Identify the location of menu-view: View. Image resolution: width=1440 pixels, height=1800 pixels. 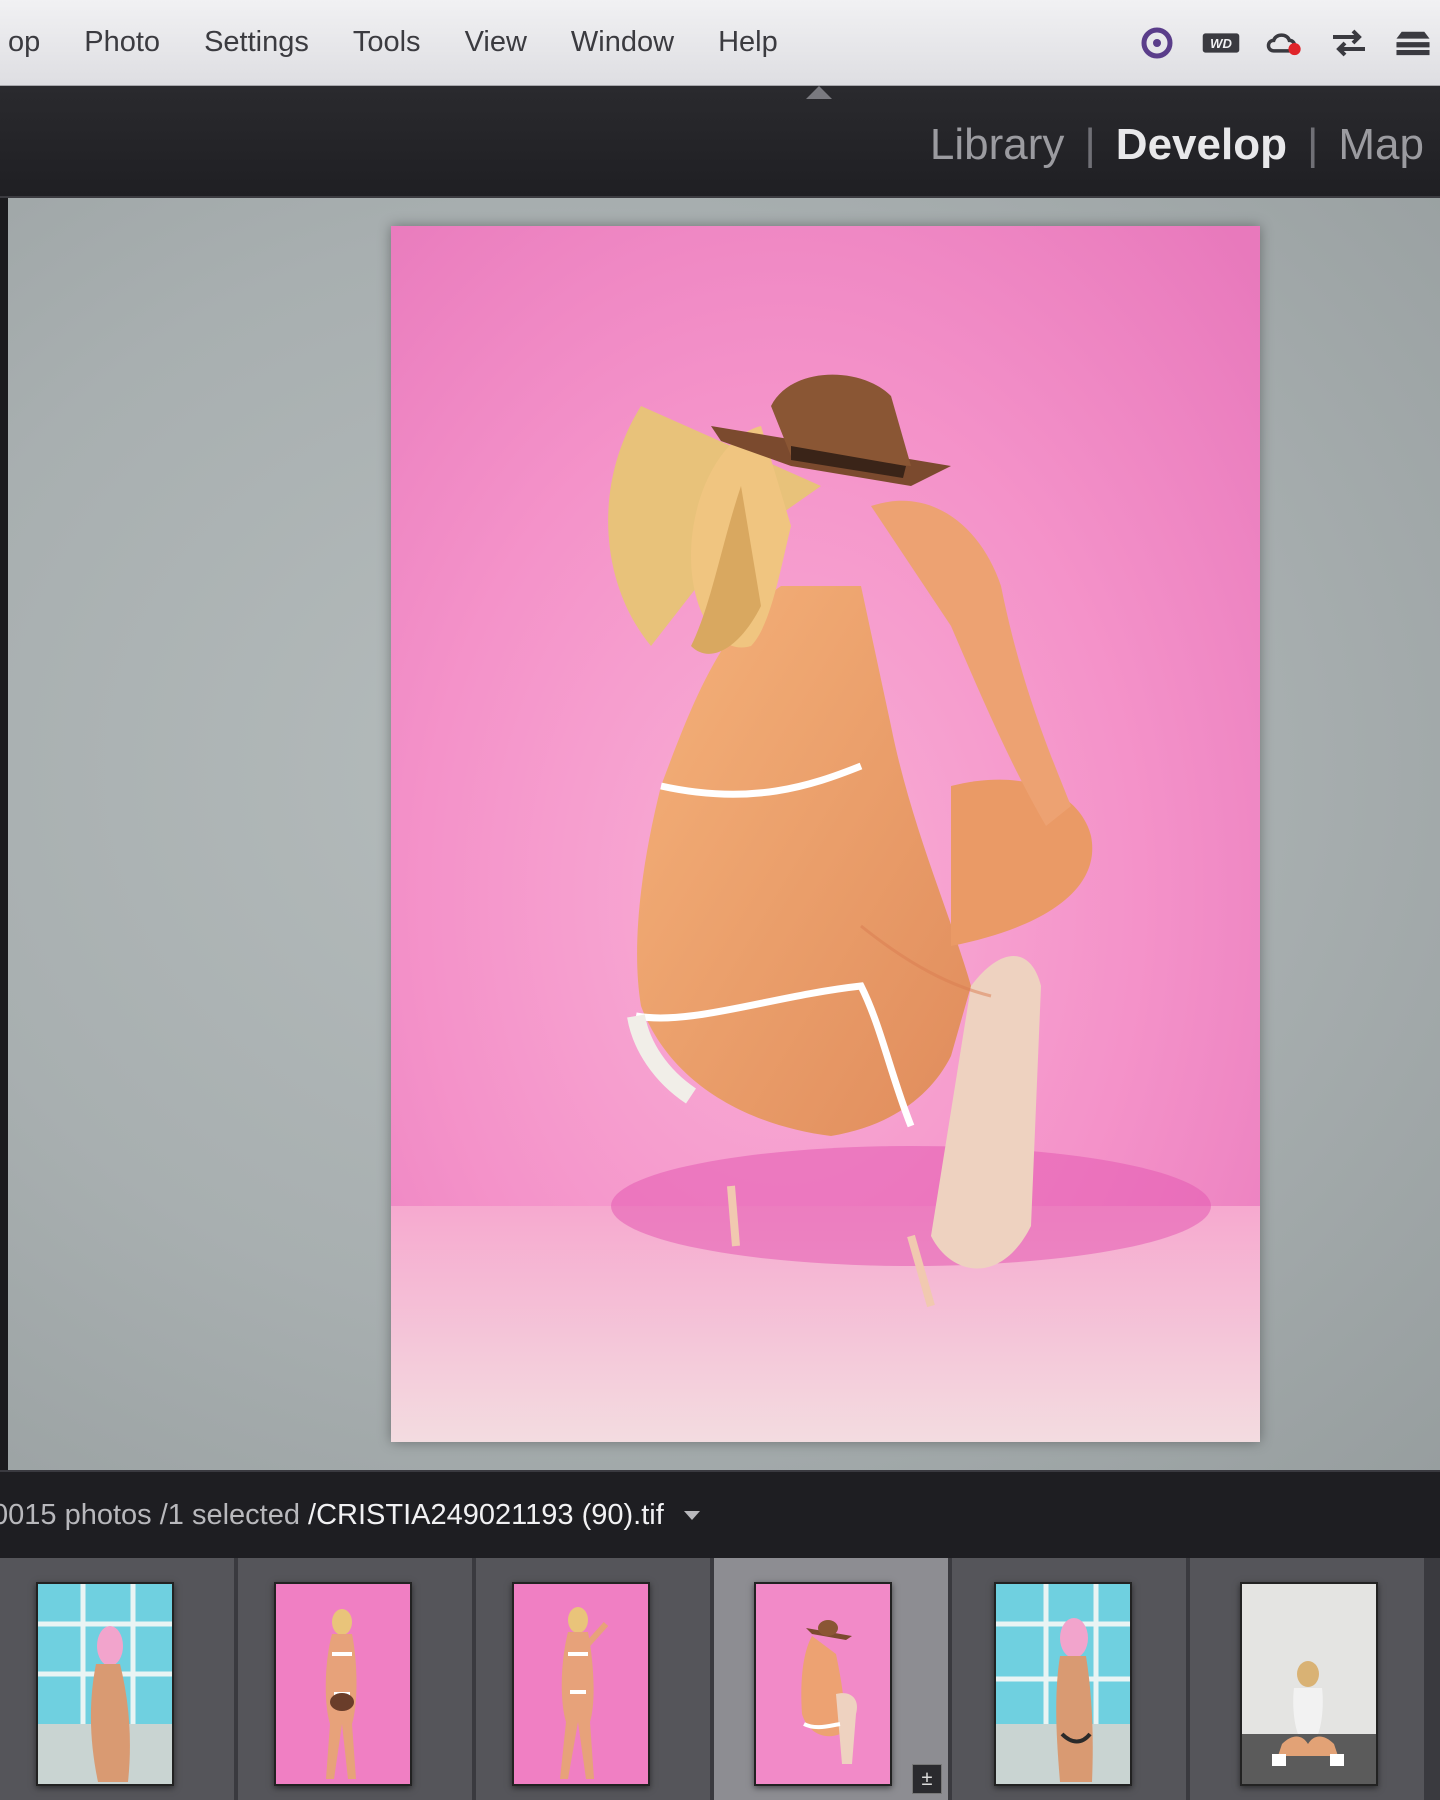
(496, 42).